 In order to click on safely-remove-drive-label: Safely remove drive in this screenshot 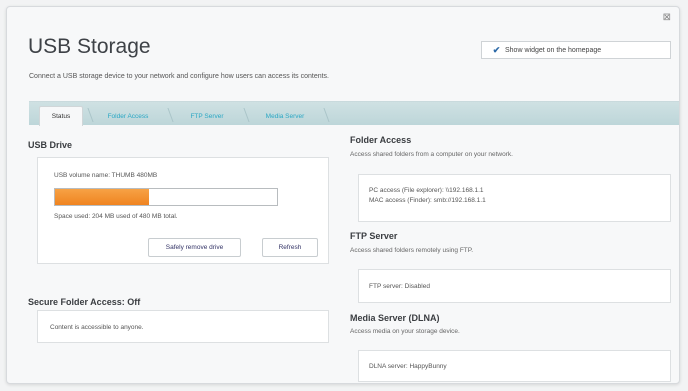, I will do `click(194, 247)`.